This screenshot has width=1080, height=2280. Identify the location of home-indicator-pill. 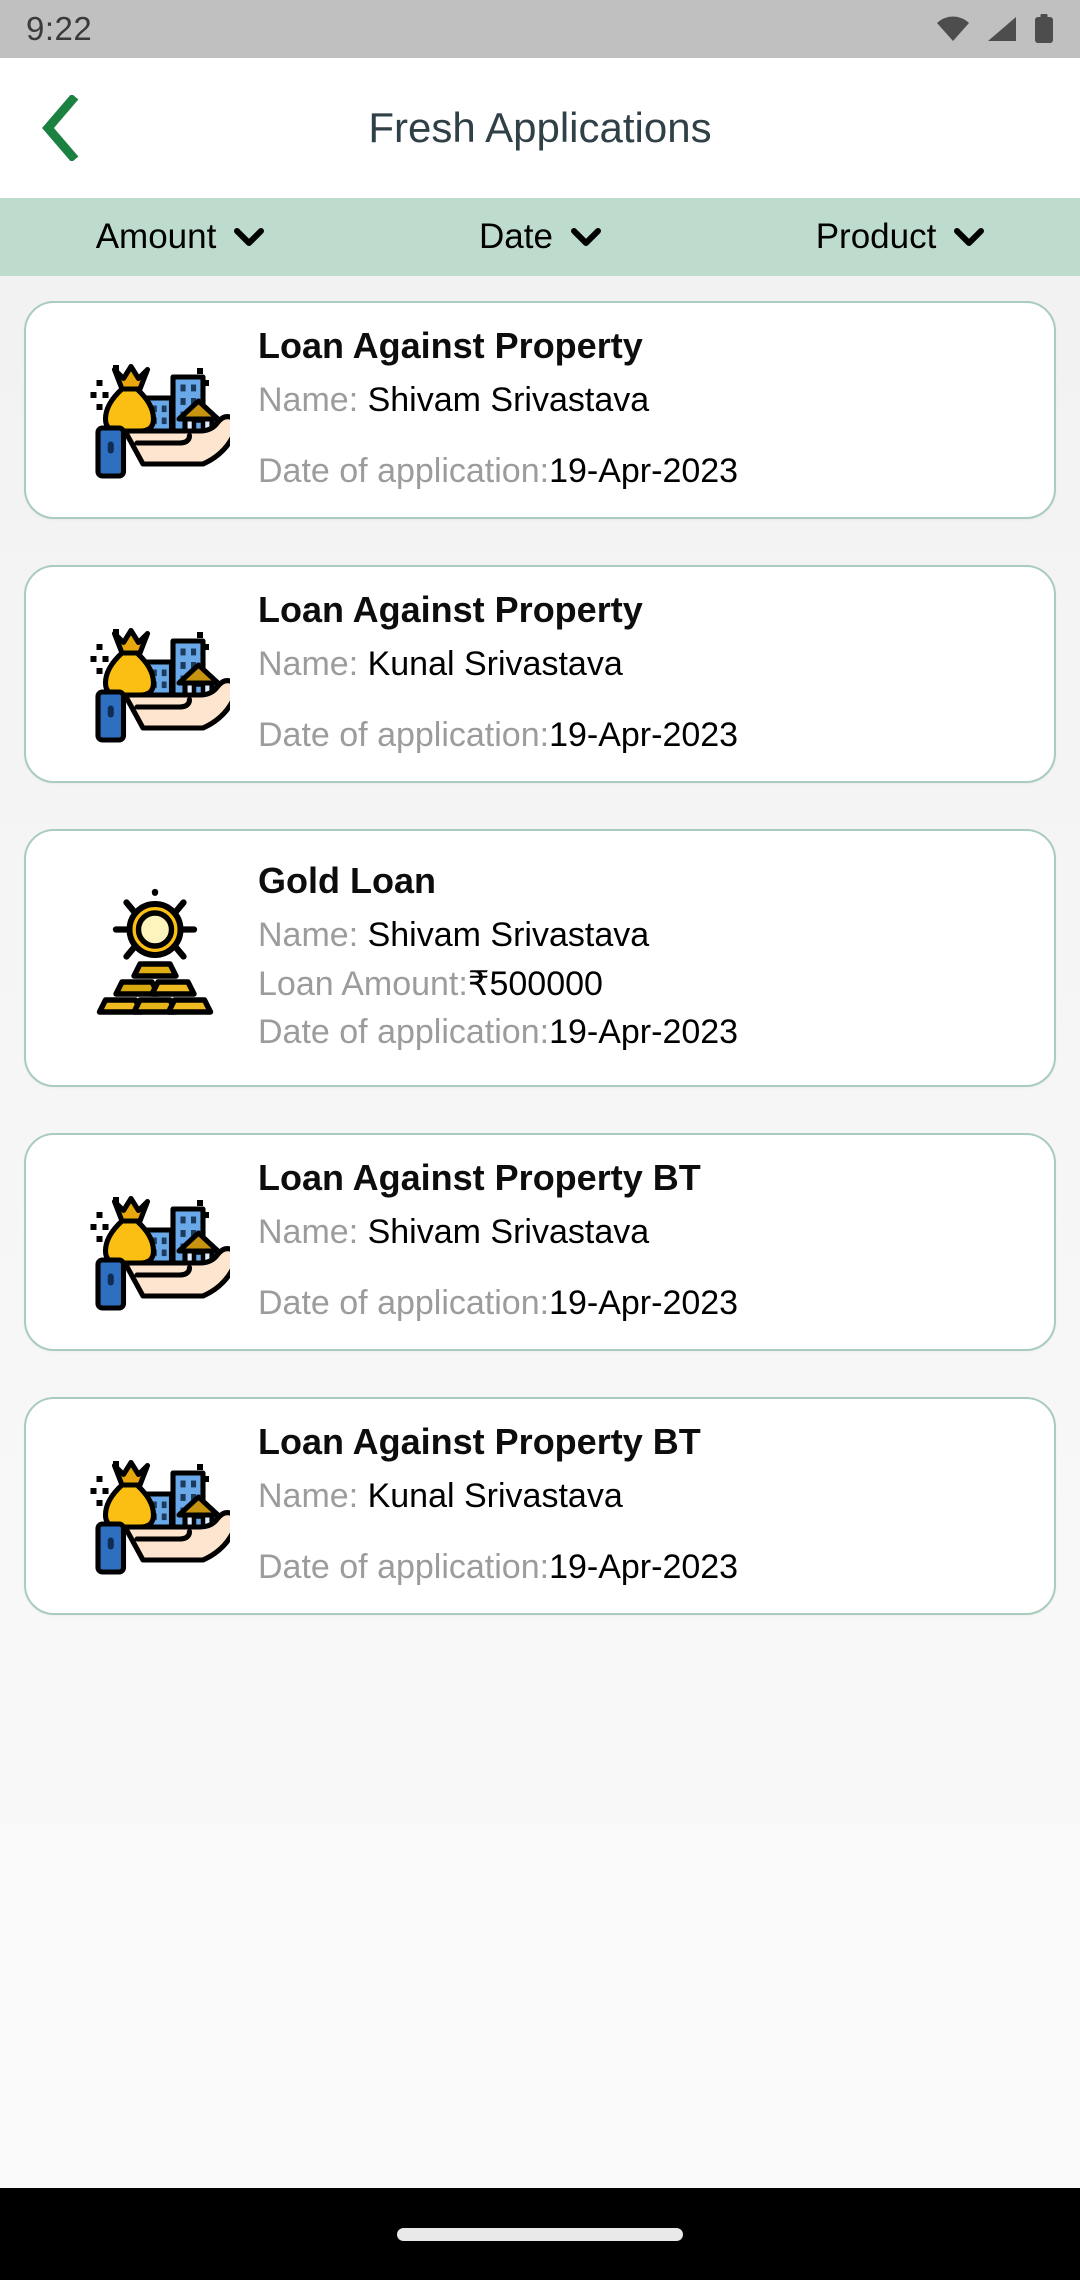
(540, 2234).